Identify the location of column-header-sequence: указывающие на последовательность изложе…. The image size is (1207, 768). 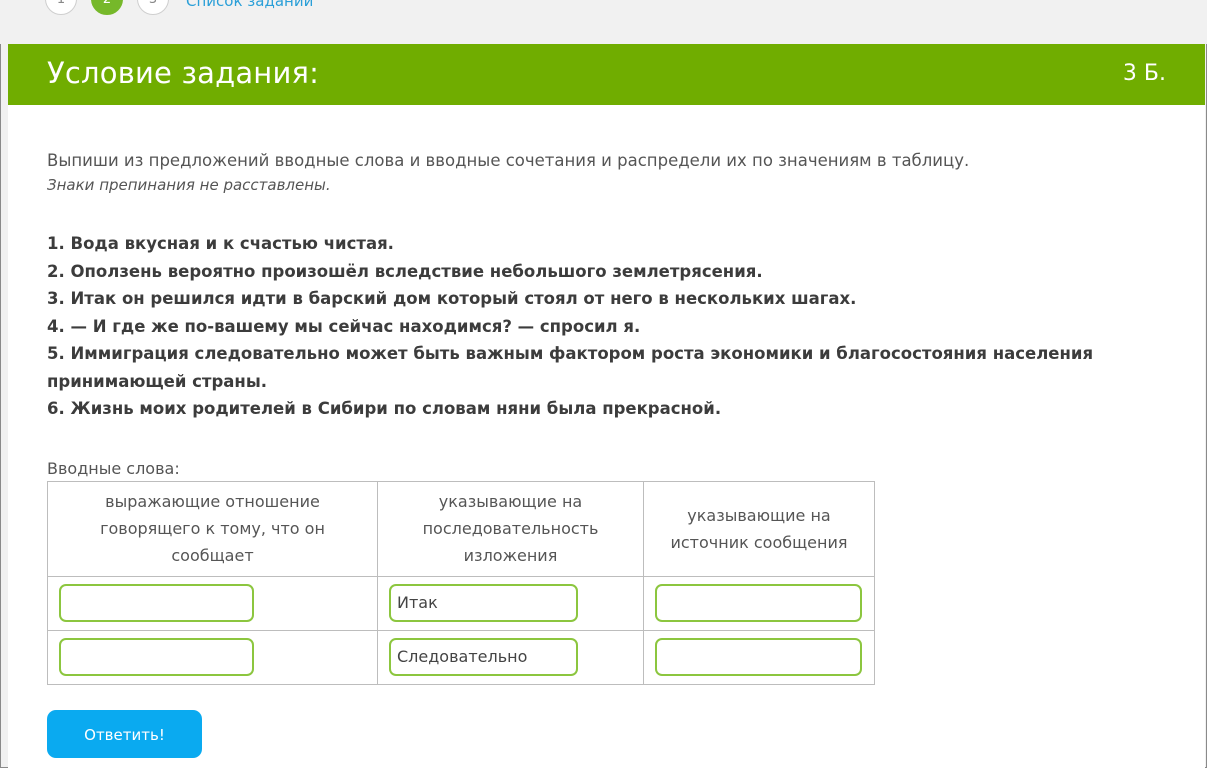
(510, 528).